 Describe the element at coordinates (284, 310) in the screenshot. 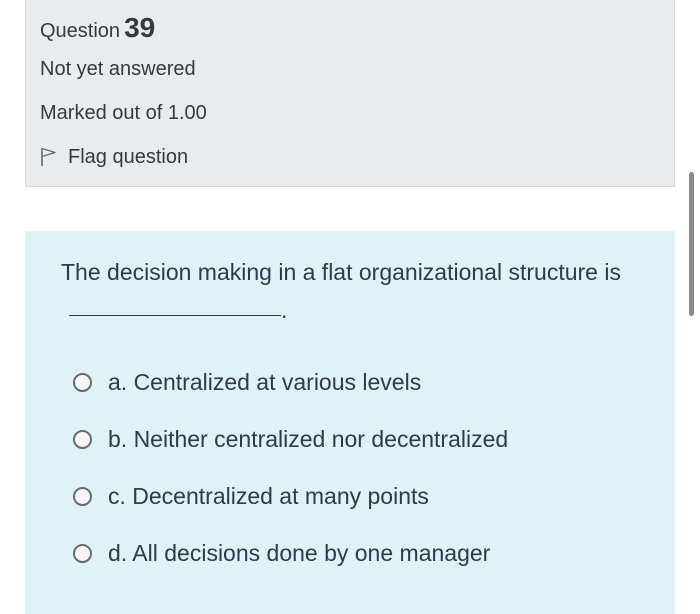

I see `question-text-end: .` at that location.